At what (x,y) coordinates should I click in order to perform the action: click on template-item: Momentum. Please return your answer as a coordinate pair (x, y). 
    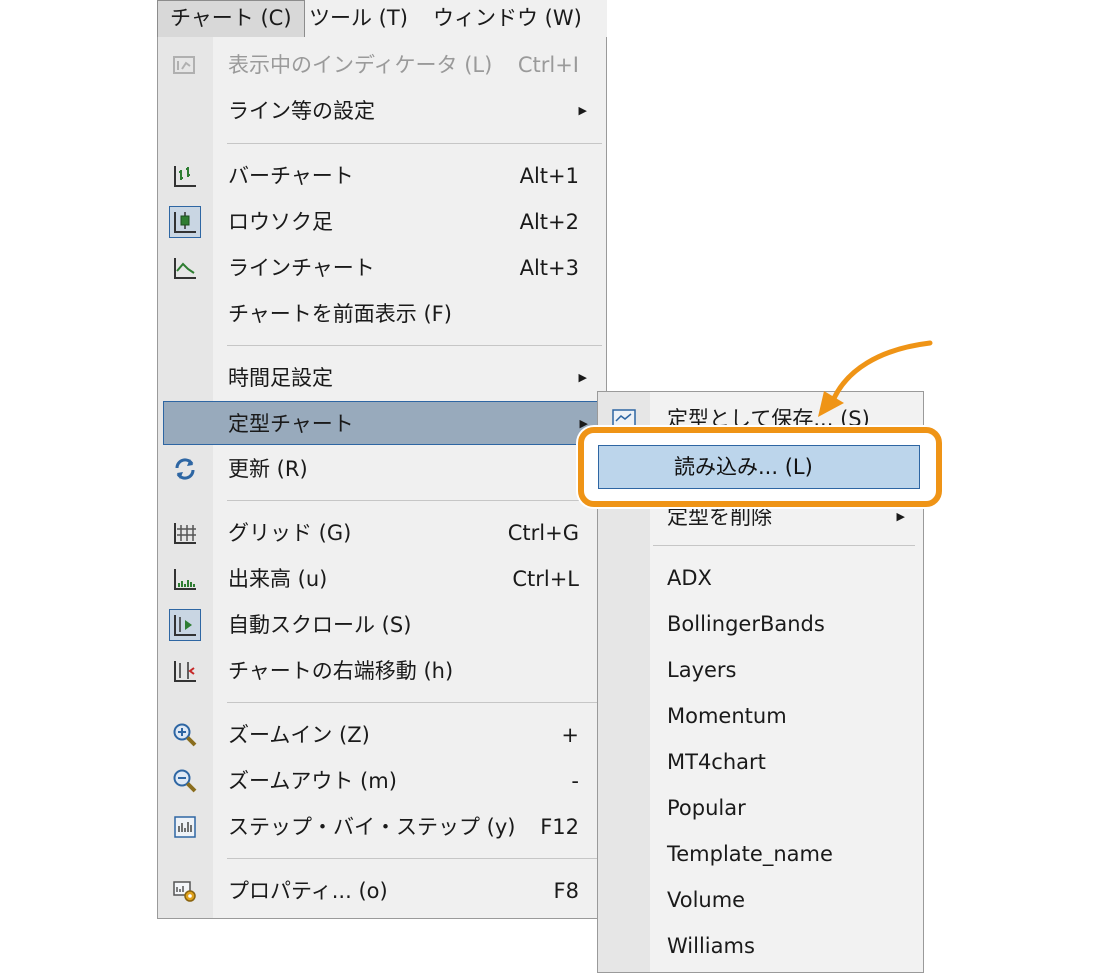
    Looking at the image, I should click on (760, 716).